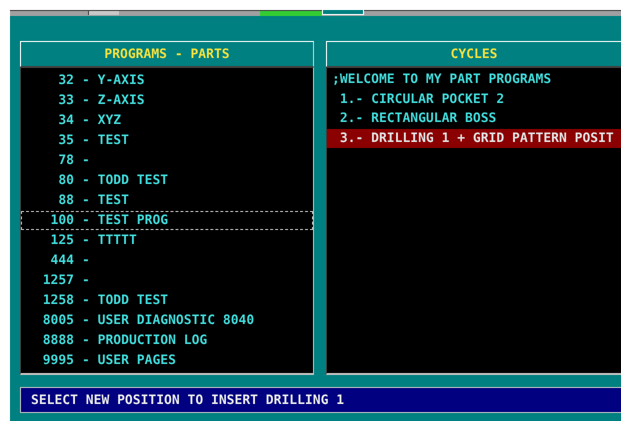 This screenshot has width=621, height=421. I want to click on cycle-item: ;WELCOME TO MY PART PROGRAMS, so click(474, 80).